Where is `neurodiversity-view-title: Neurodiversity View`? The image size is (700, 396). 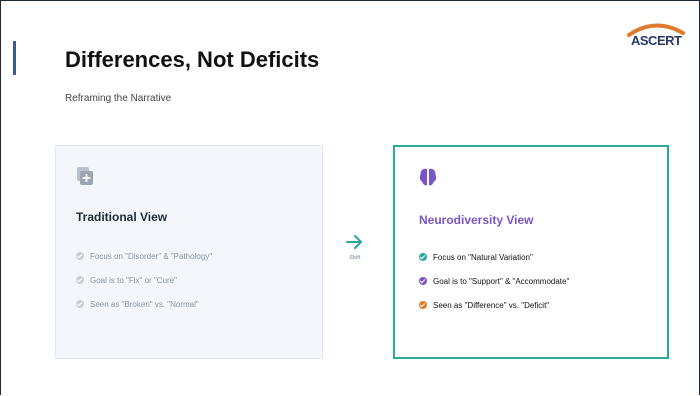 neurodiversity-view-title: Neurodiversity View is located at coordinates (476, 220).